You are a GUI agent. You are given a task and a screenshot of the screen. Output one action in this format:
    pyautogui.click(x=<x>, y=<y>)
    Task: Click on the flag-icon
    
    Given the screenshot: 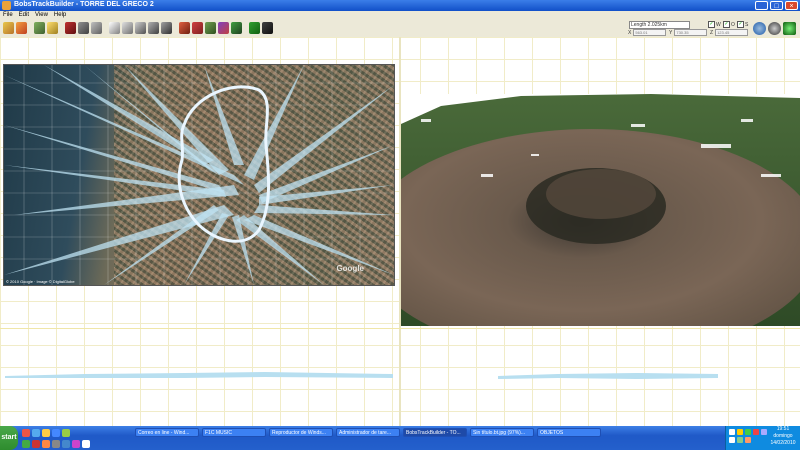 What is the action you would take?
    pyautogui.click(x=254, y=28)
    